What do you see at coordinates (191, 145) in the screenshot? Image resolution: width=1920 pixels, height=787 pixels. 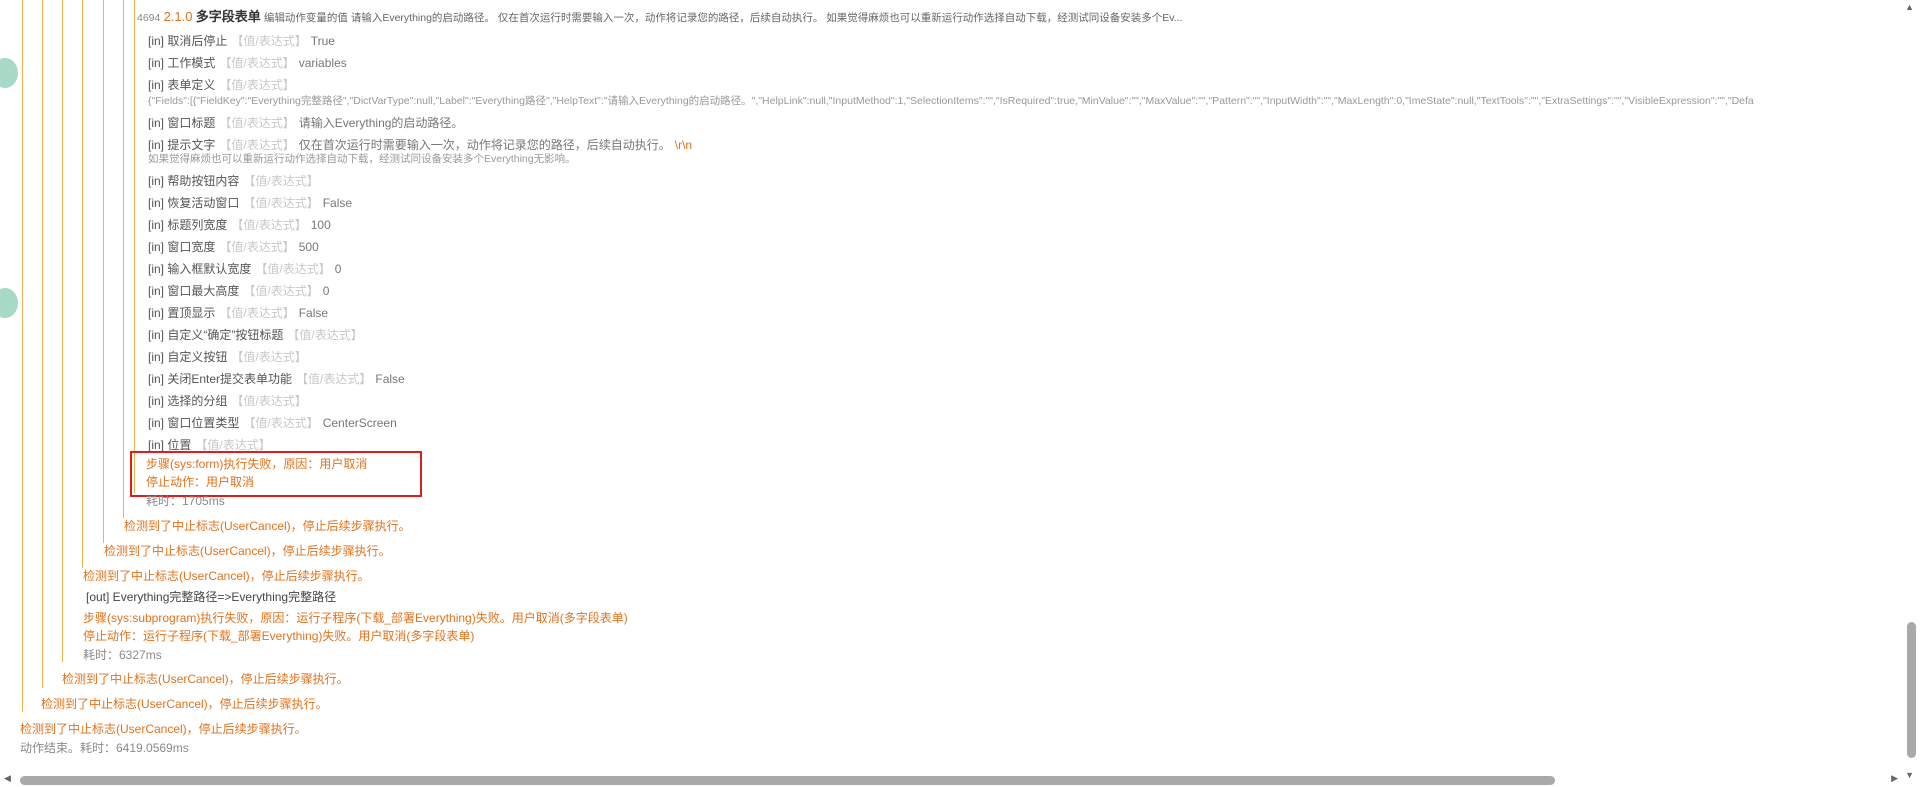 I see `param-name: 提示文字` at bounding box center [191, 145].